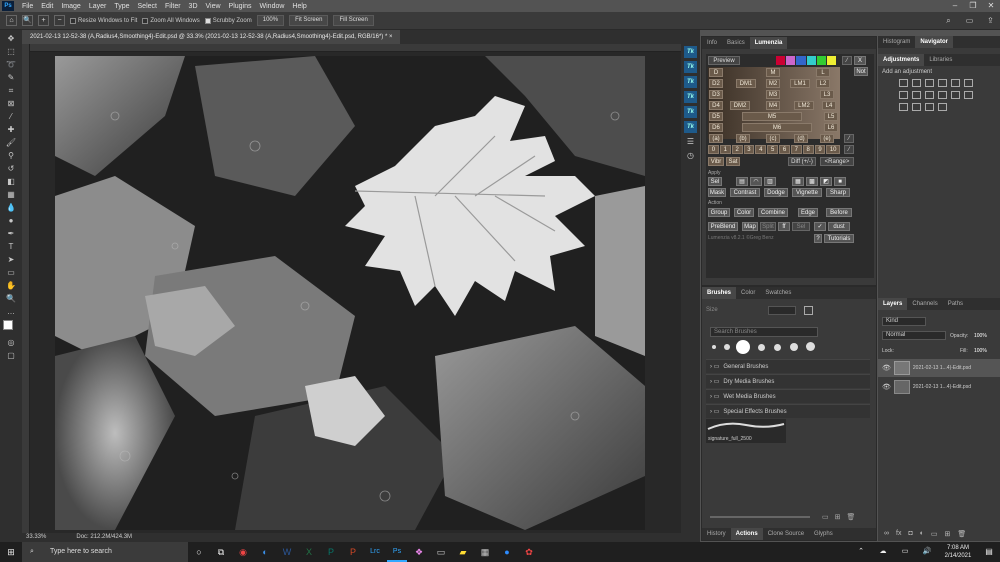  What do you see at coordinates (840, 181) in the screenshot?
I see `fill-icon-button: ■` at bounding box center [840, 181].